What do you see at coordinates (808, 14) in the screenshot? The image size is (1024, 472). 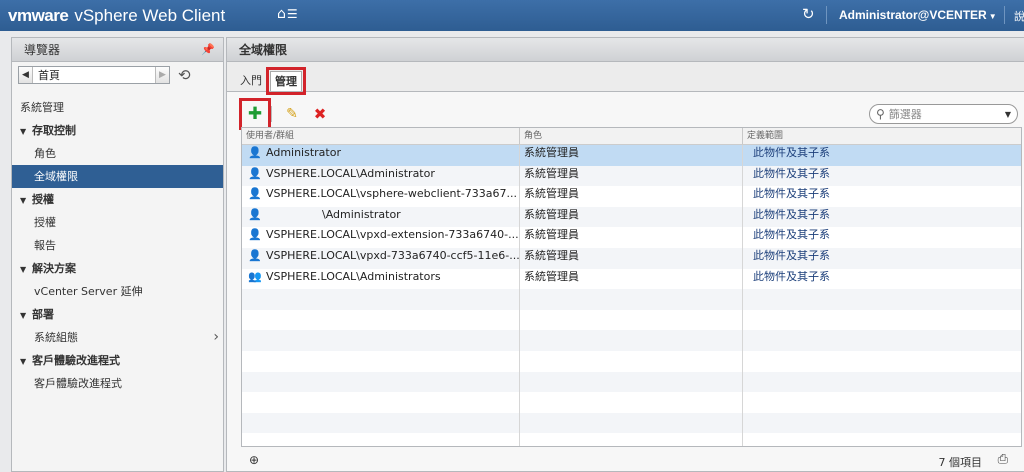 I see `refresh-icon: ↻` at bounding box center [808, 14].